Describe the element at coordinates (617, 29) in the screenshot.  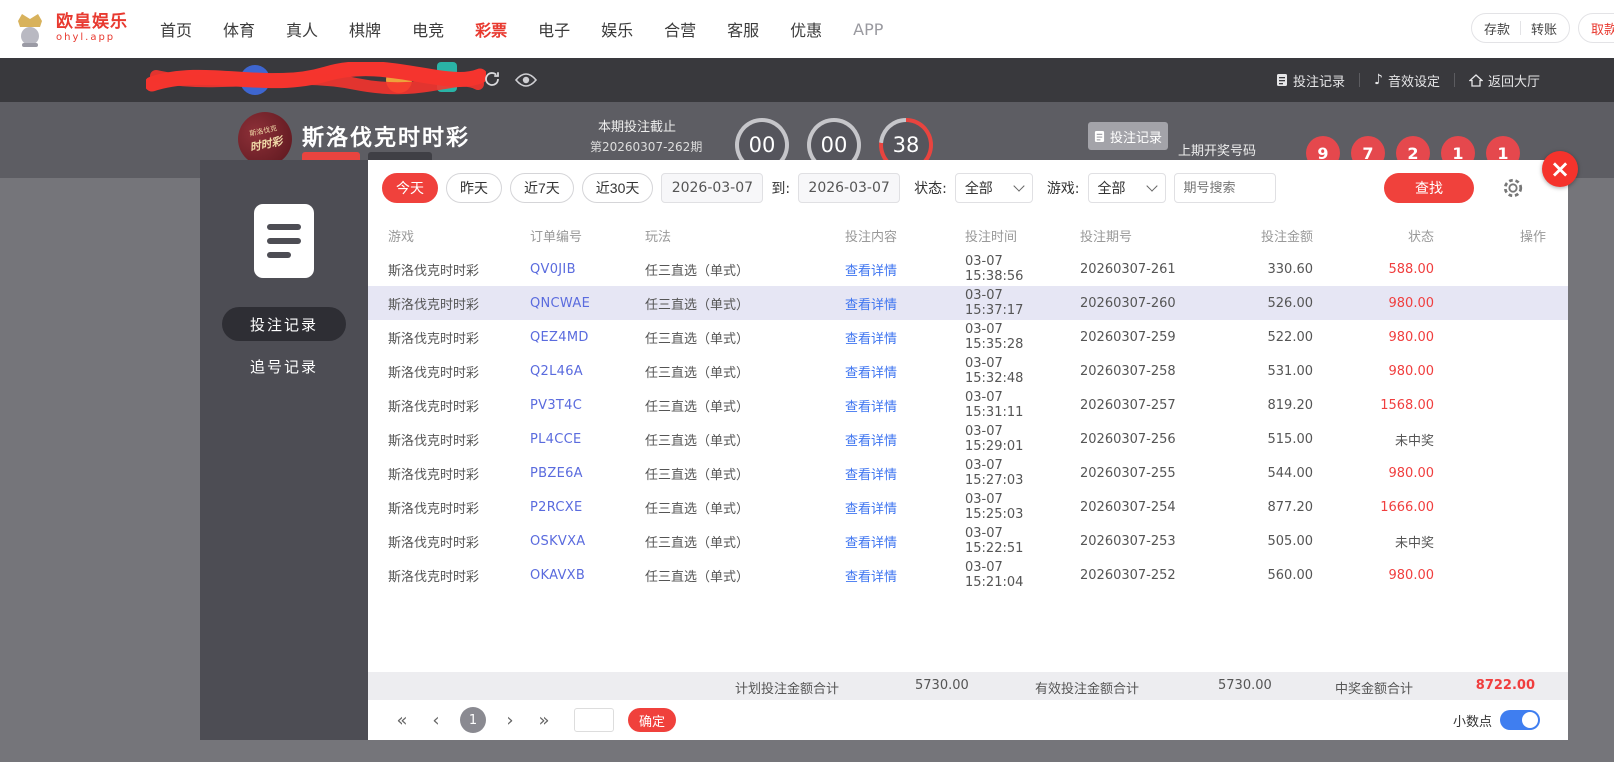
I see `nav-item: 娱乐` at that location.